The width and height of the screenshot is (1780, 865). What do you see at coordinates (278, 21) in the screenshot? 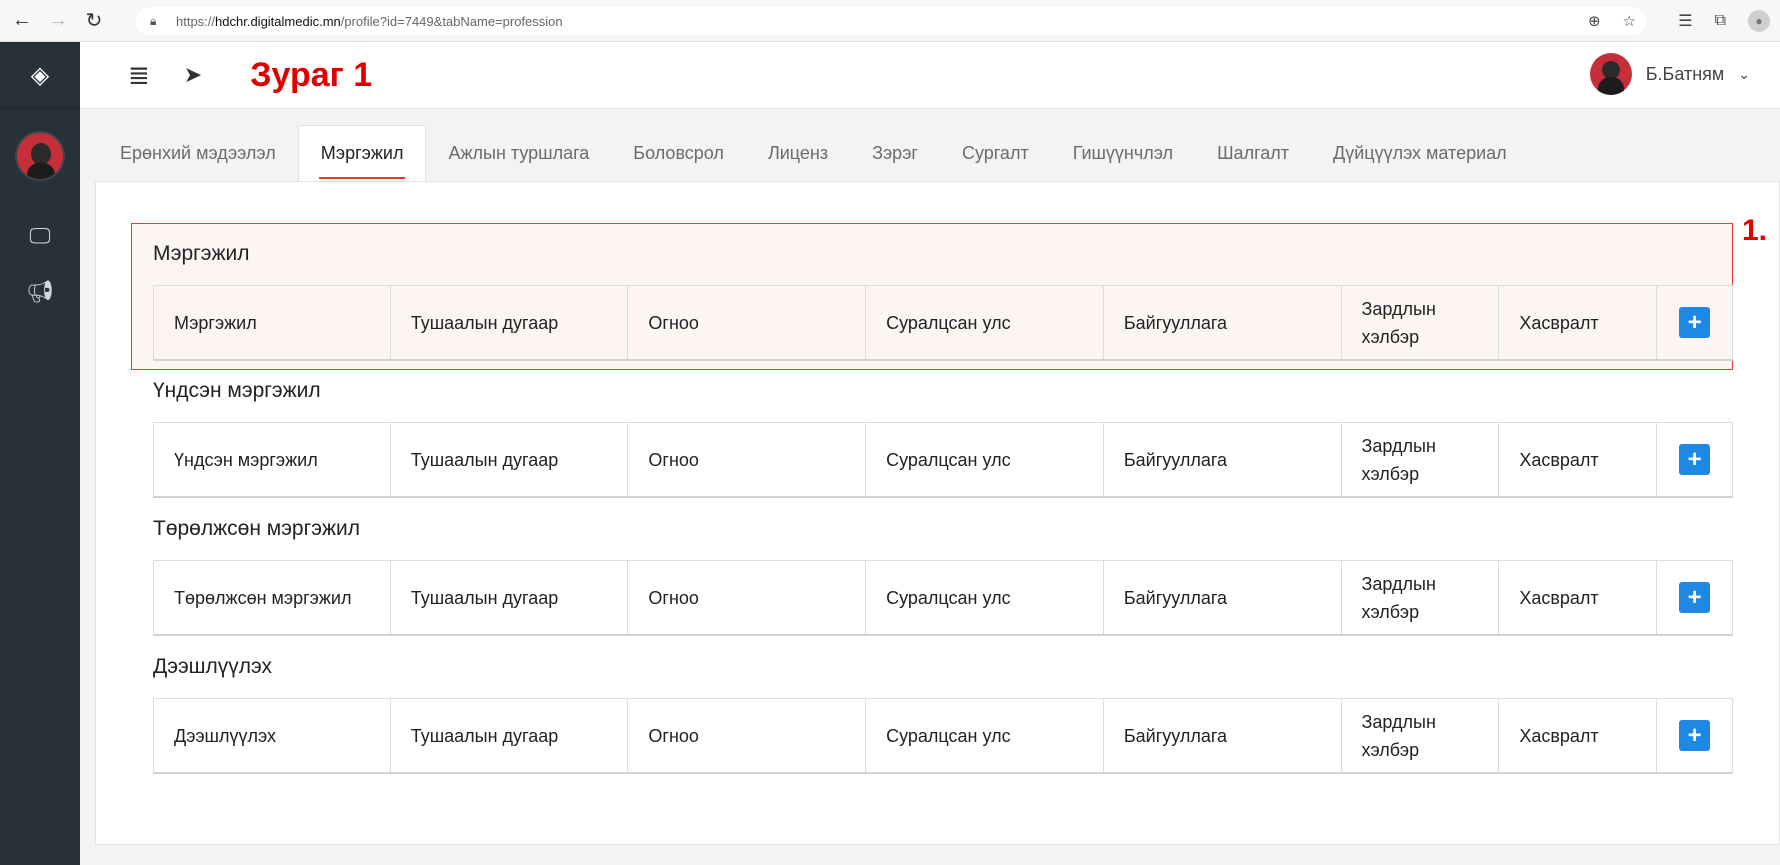
I see `url-host: hdchr.digitalmedic.mn` at bounding box center [278, 21].